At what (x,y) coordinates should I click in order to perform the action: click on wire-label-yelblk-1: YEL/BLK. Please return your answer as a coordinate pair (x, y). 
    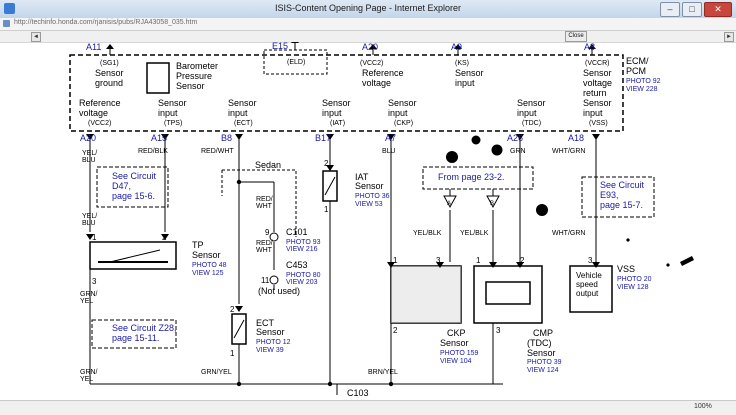
    Looking at the image, I should click on (427, 233).